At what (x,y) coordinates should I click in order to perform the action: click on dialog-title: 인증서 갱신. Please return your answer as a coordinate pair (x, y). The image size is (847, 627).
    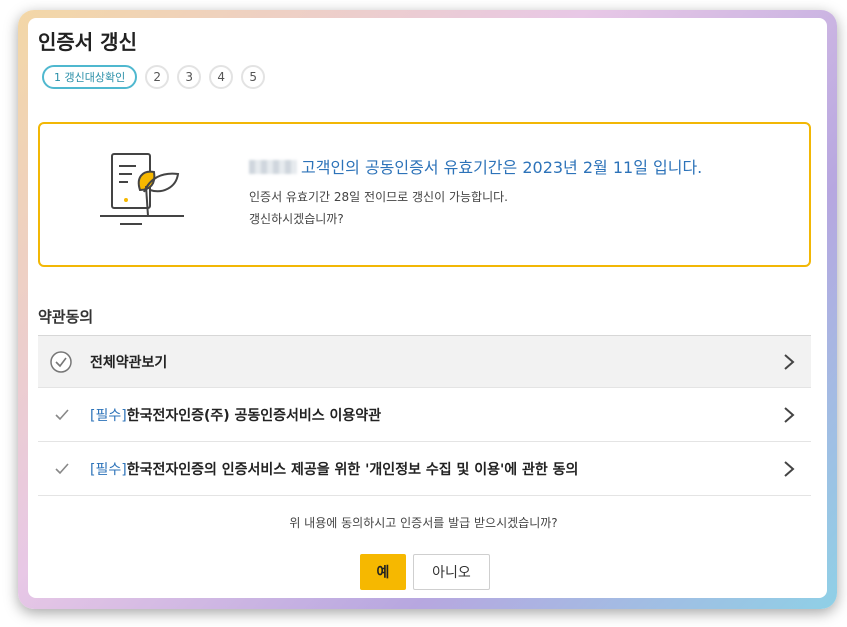
    Looking at the image, I should click on (87, 42).